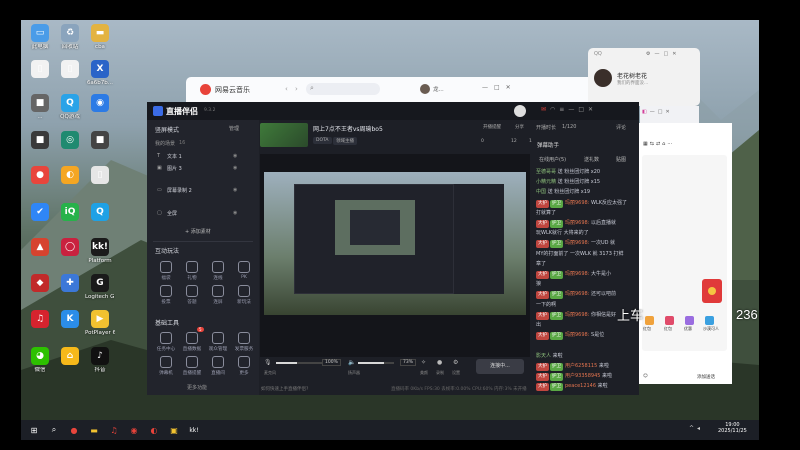 Image resolution: width=800 pixels, height=450 pixels. I want to click on basic-tool: 发票服务, so click(244, 342).